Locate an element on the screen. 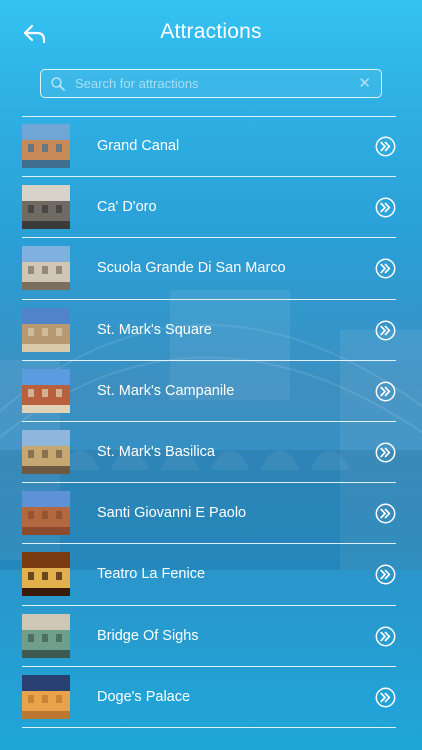  search-bar: ✕ is located at coordinates (211, 83).